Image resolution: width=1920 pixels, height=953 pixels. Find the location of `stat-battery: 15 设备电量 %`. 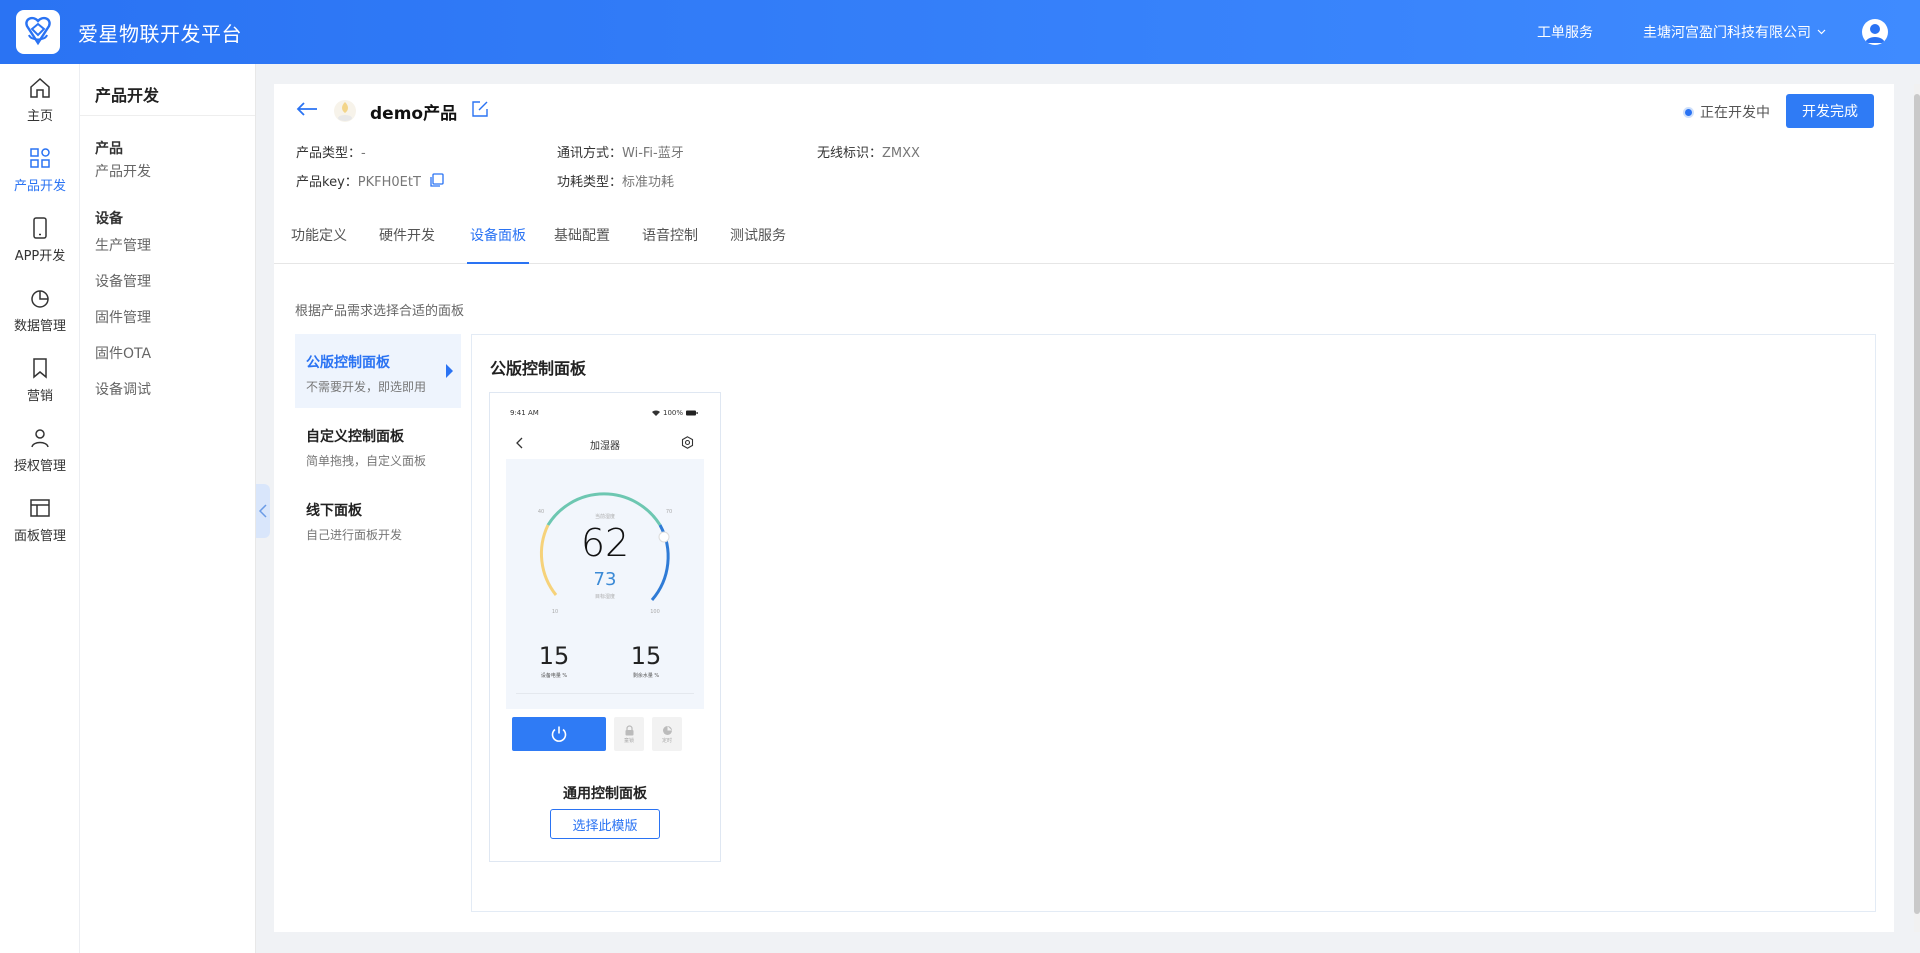

stat-battery: 15 设备电量 % is located at coordinates (554, 660).